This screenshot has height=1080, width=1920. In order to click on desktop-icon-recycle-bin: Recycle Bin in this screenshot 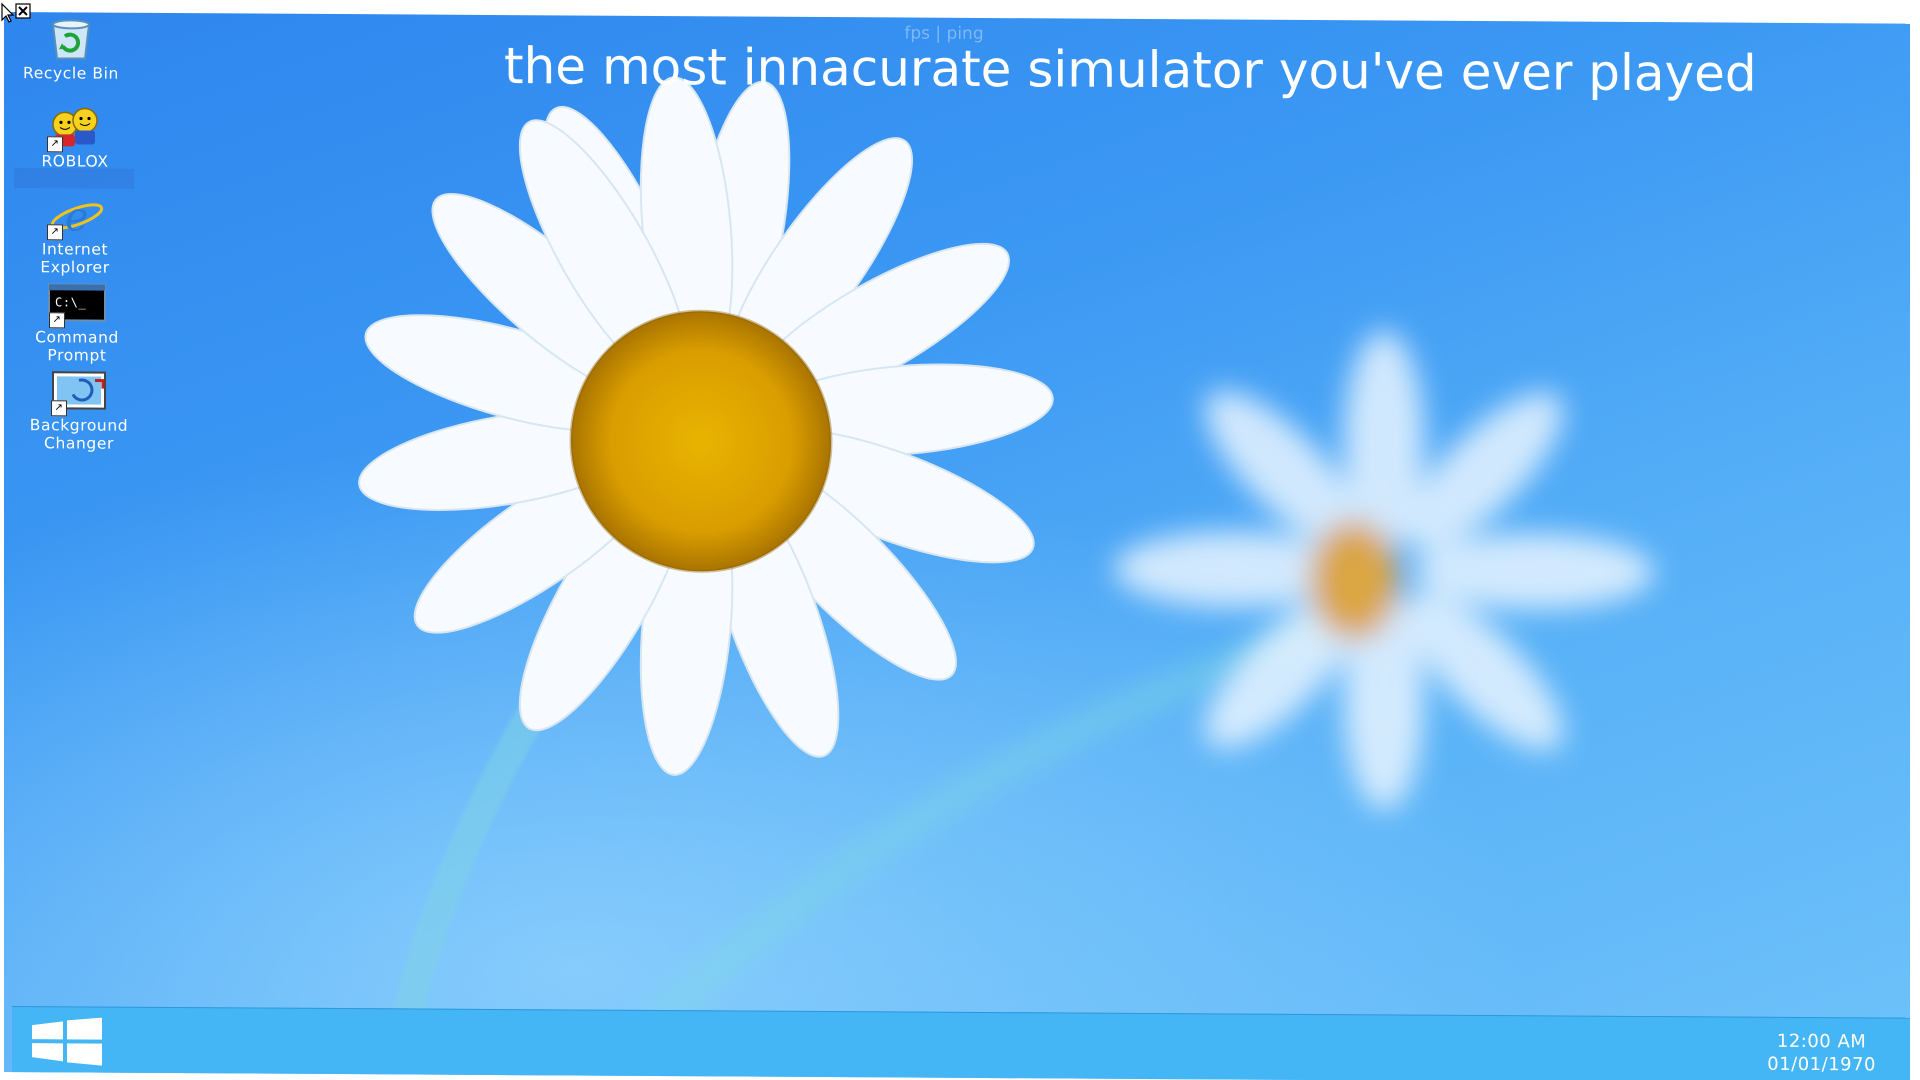, I will do `click(71, 49)`.